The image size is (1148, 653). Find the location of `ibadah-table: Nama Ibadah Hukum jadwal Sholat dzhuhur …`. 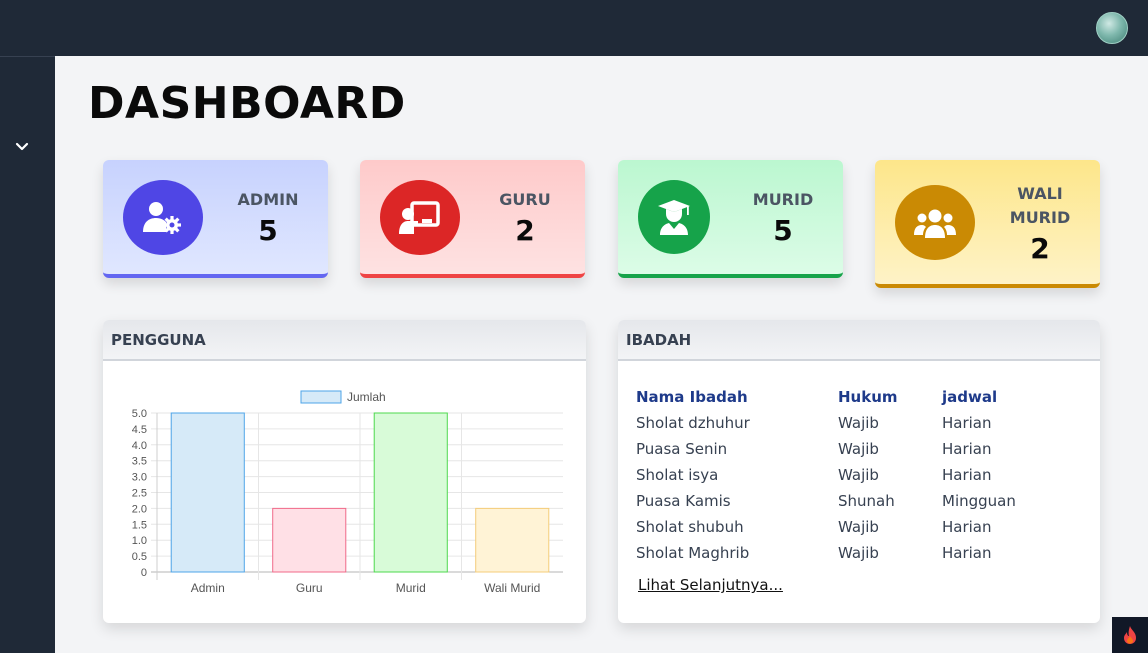

ibadah-table: Nama Ibadah Hukum jadwal Sholat dzhuhur … is located at coordinates (849, 475).